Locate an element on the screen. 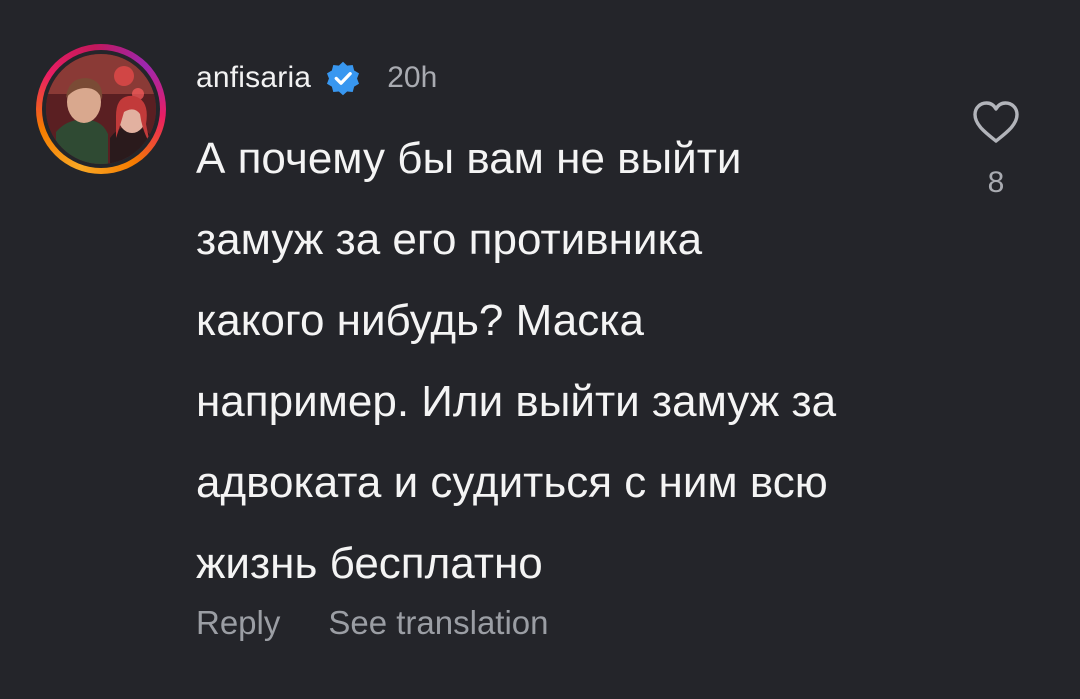 The width and height of the screenshot is (1080, 699). heart-outline-icon is located at coordinates (996, 122).